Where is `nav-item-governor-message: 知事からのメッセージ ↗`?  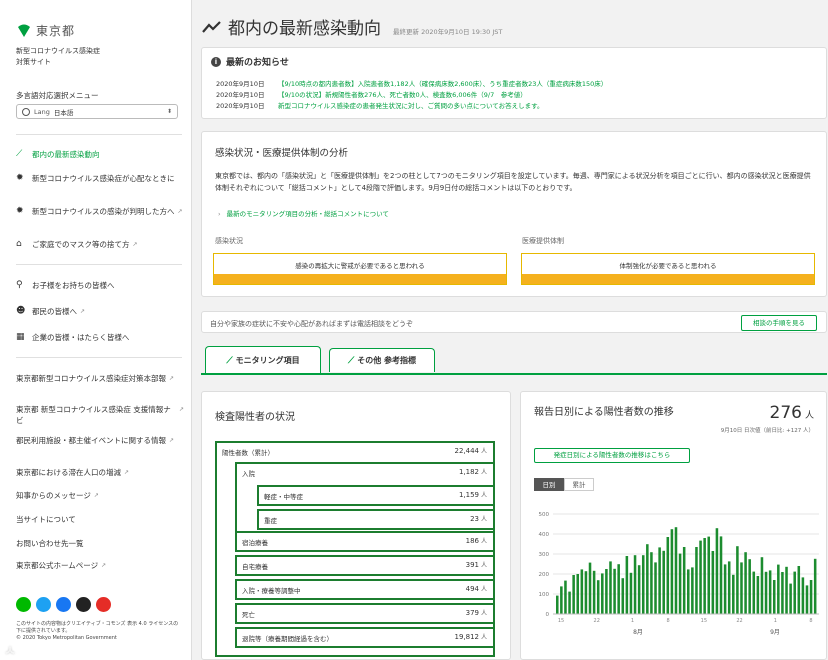
nav-item-governor-message: 知事からのメッセージ ↗ is located at coordinates (100, 495).